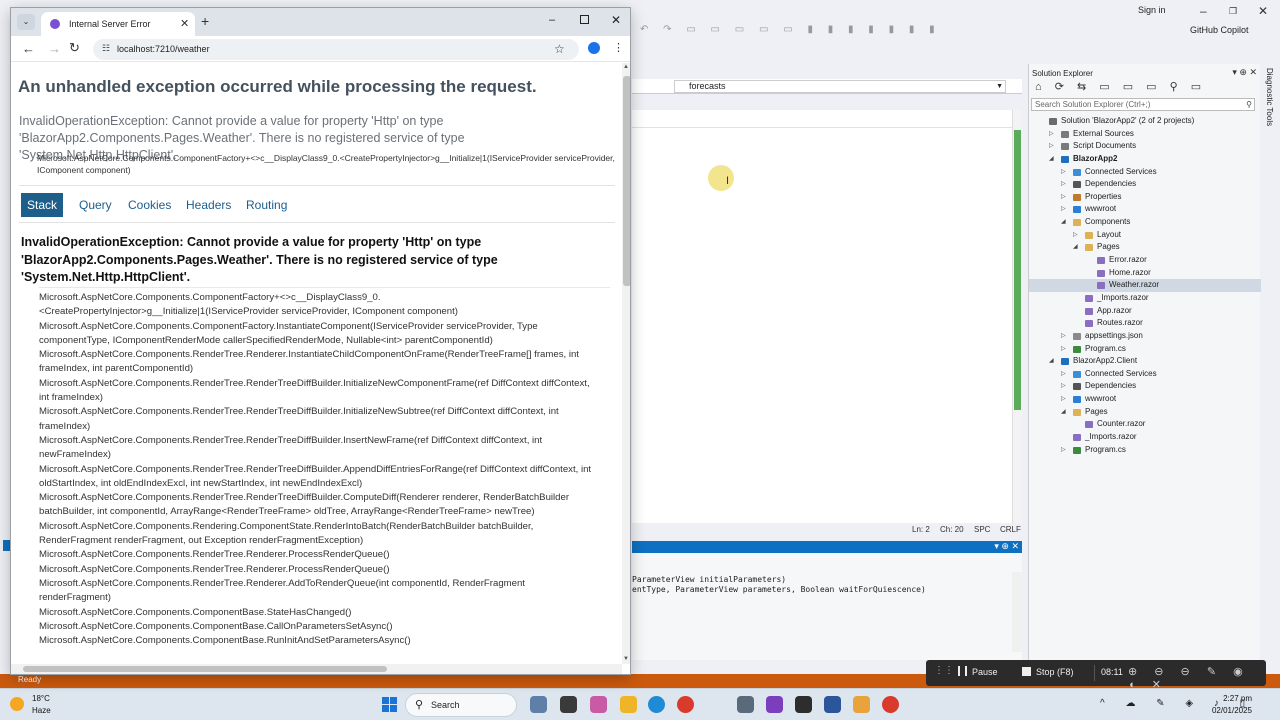 The image size is (1280, 720). What do you see at coordinates (952, 529) in the screenshot?
I see `column-indicator: Ch: 20` at bounding box center [952, 529].